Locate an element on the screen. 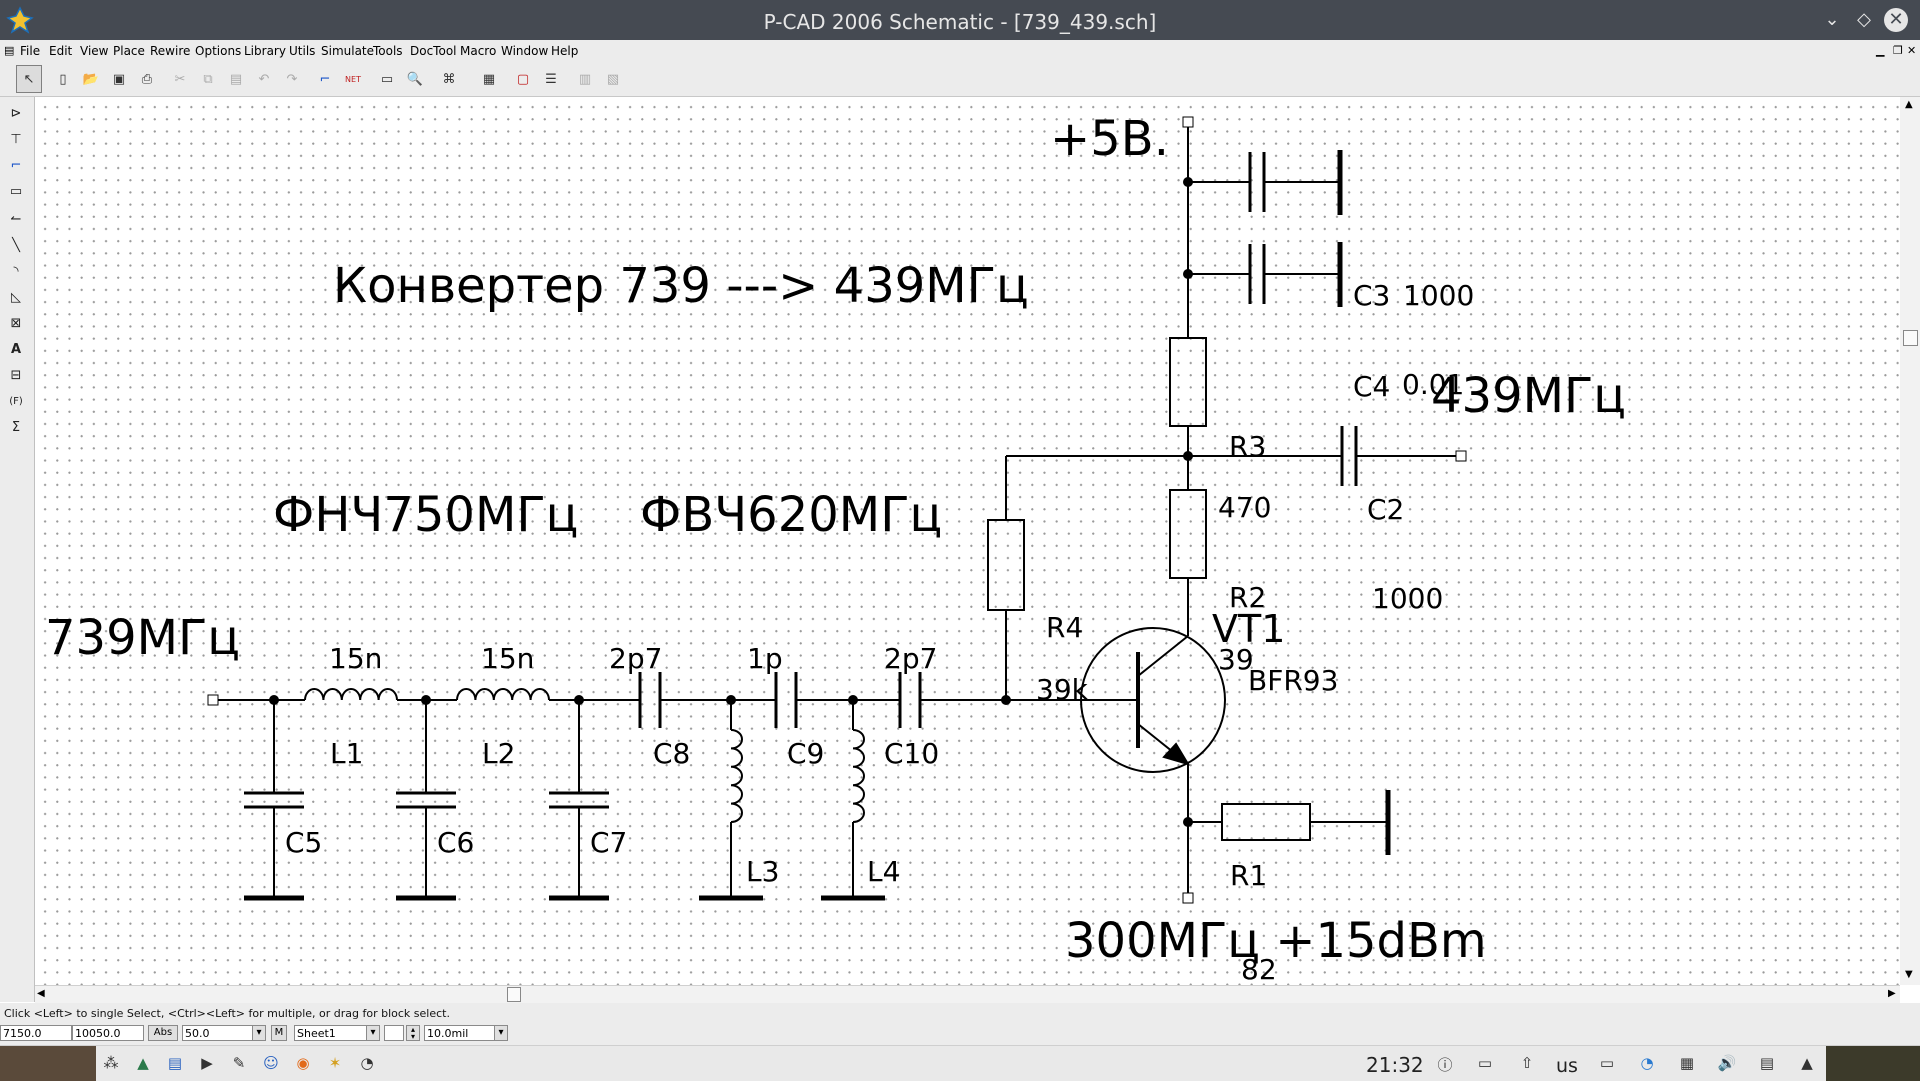 The image size is (1920, 1081). update-icon: ⇧ is located at coordinates (1527, 1064).